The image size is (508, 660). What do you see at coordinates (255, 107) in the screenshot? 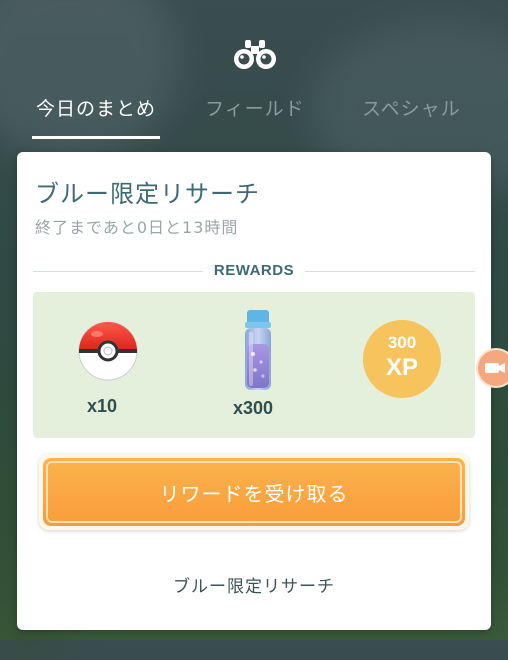
I see `tab-field: フィールド` at bounding box center [255, 107].